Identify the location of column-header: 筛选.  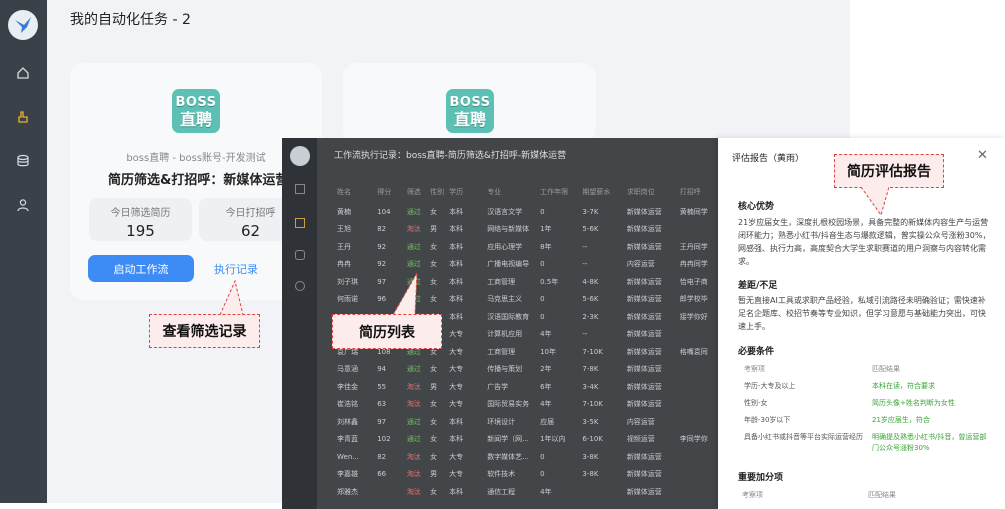
(413, 192).